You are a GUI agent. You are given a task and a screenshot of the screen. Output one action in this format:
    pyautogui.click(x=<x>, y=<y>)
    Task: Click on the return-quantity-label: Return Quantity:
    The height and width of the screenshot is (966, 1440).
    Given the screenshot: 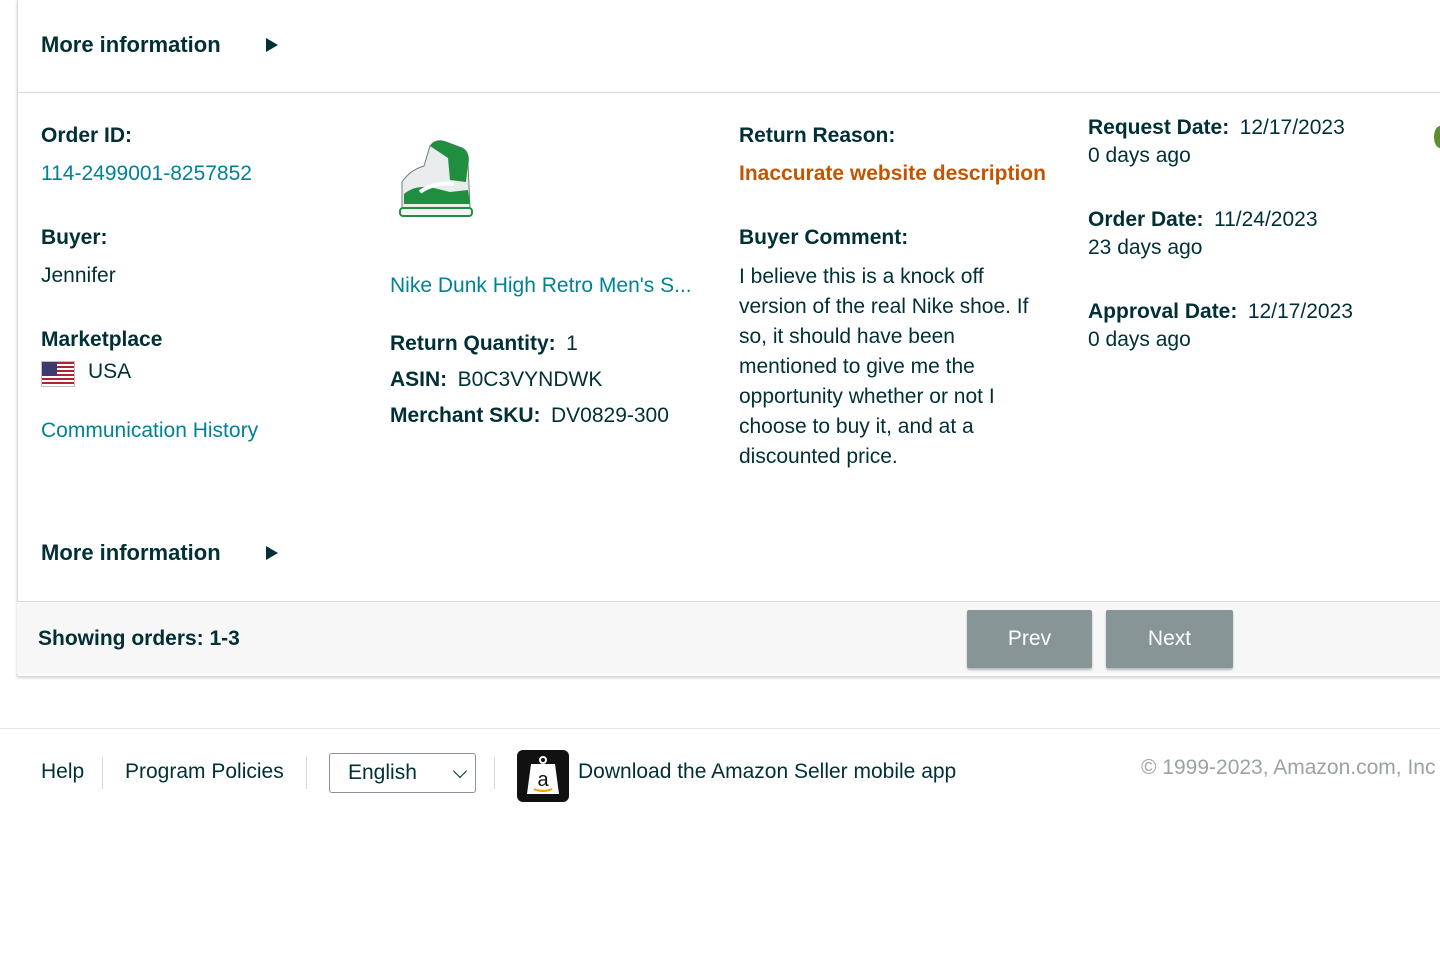 What is the action you would take?
    pyautogui.click(x=473, y=343)
    